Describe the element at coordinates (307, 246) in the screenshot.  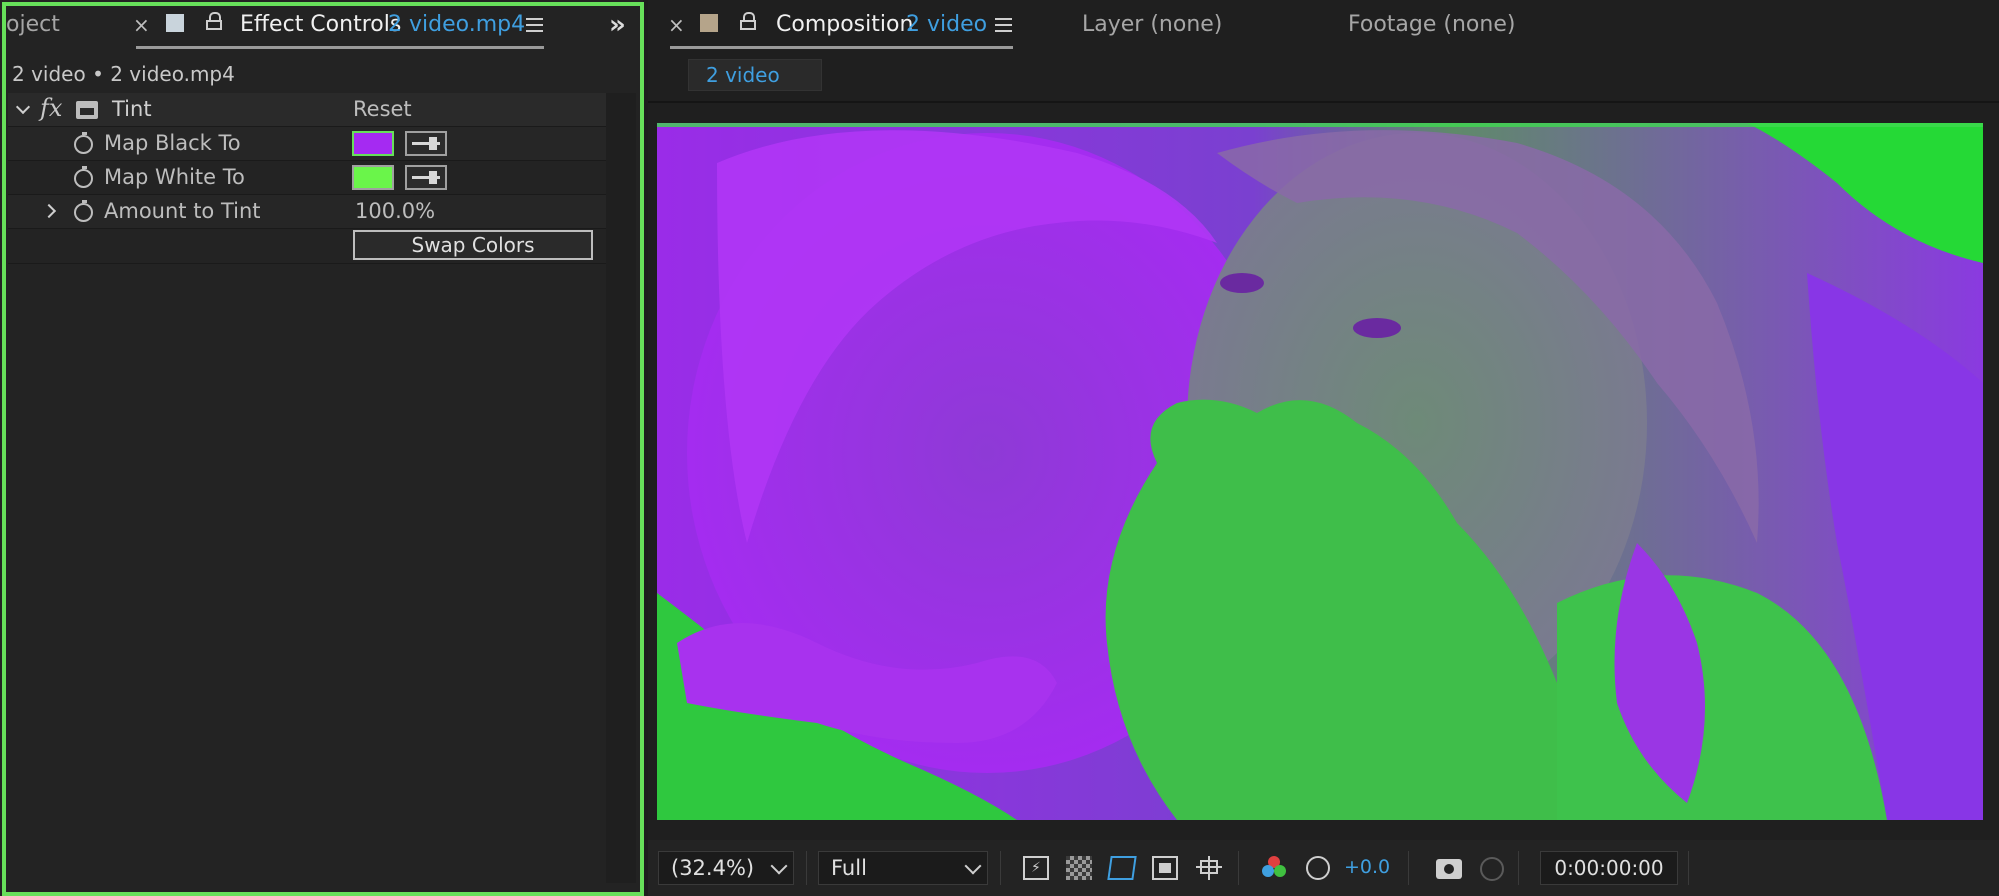
I see `swap-row: Swap Colors` at that location.